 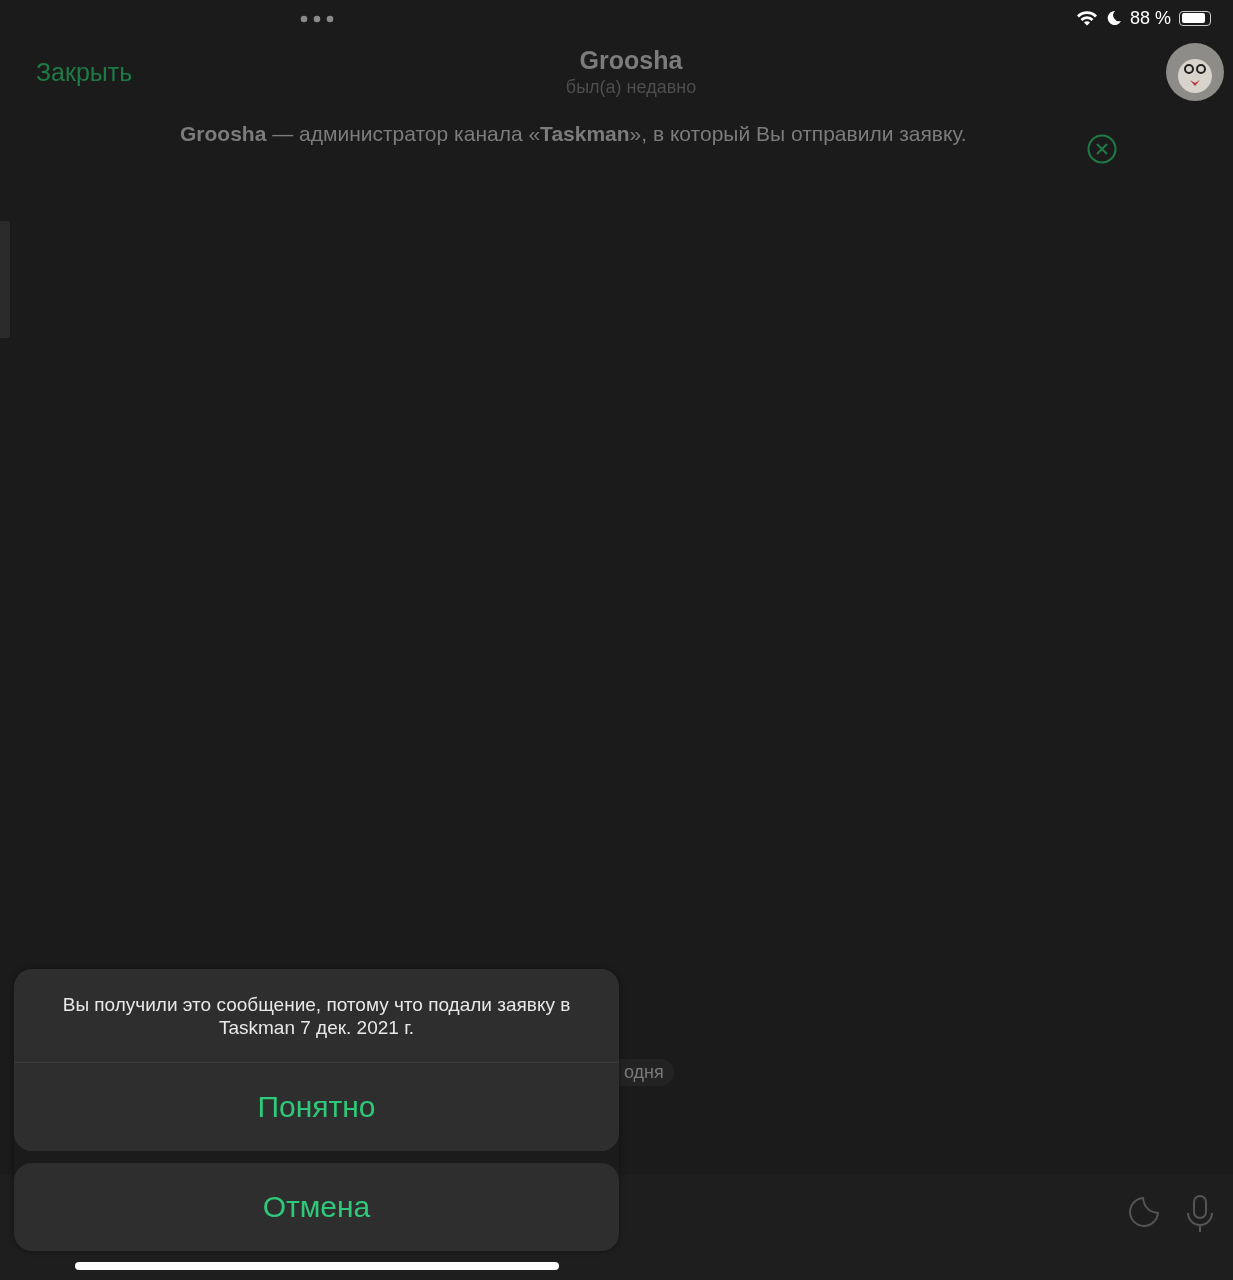 I want to click on battery-percent: 88 %, so click(x=1150, y=18).